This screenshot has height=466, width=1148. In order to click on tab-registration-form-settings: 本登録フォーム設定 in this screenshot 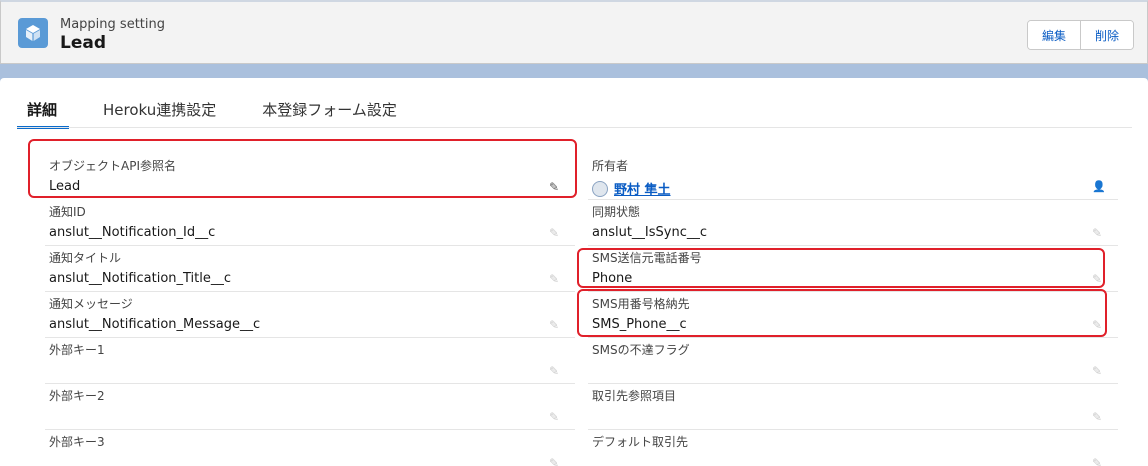, I will do `click(329, 113)`.